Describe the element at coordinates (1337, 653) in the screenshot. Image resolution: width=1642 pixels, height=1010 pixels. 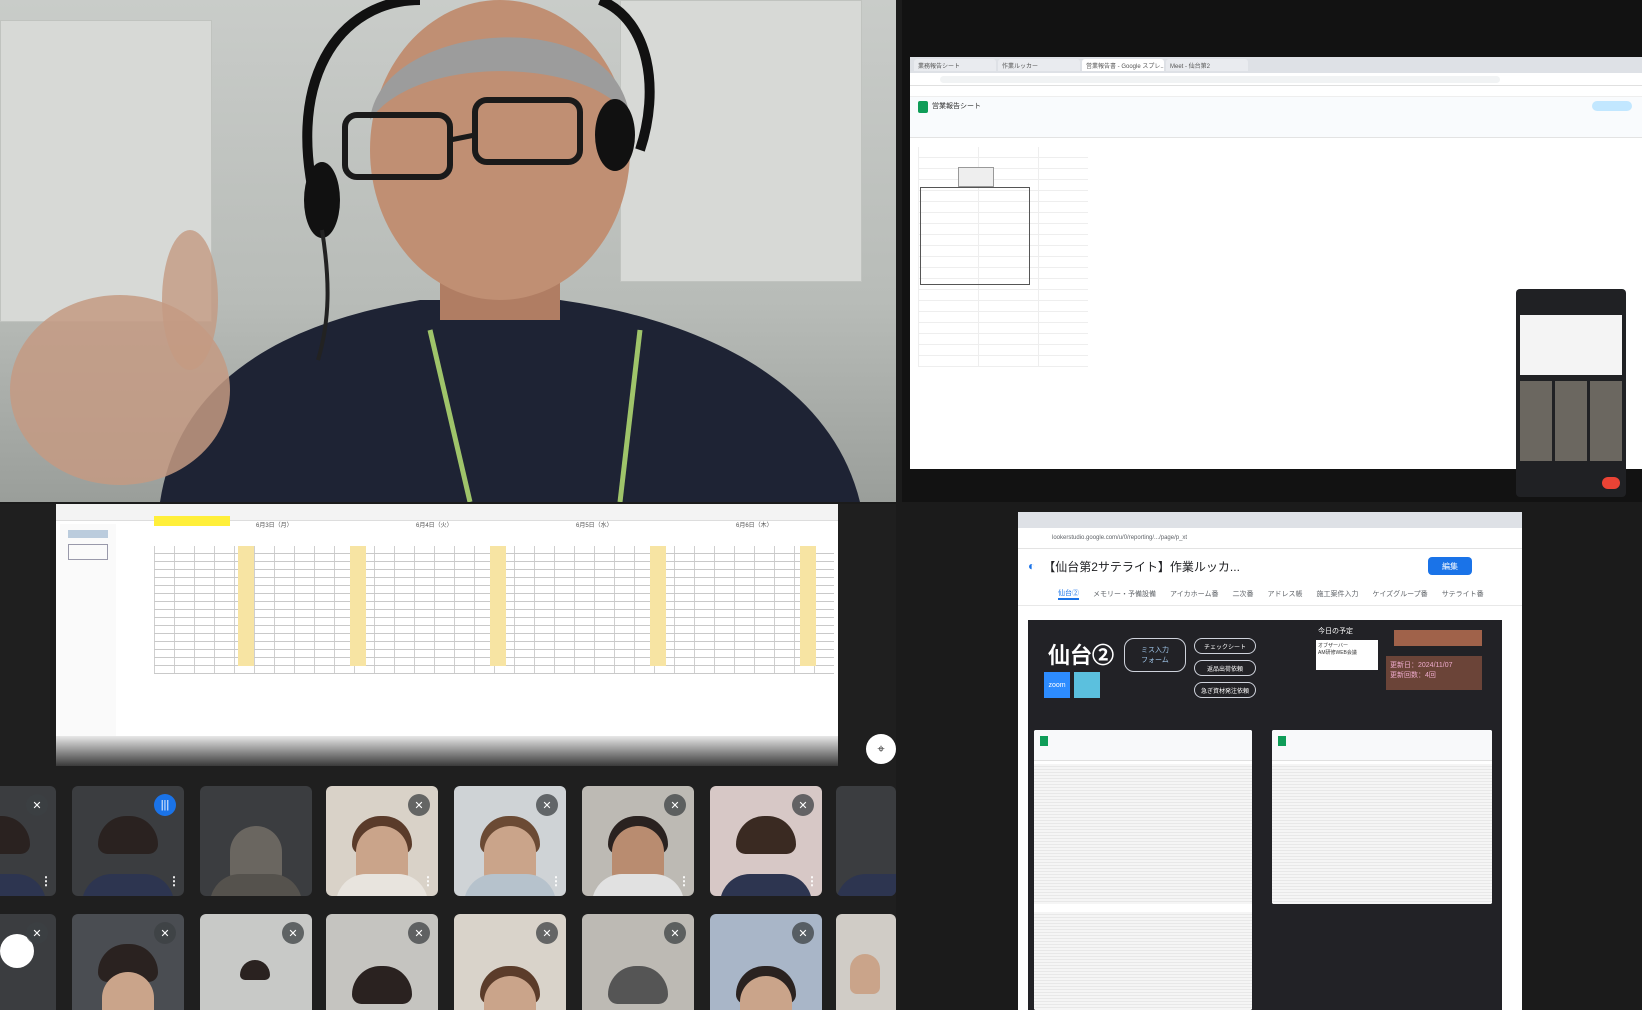
I see `schedule-item: AM研修WEB会議` at that location.